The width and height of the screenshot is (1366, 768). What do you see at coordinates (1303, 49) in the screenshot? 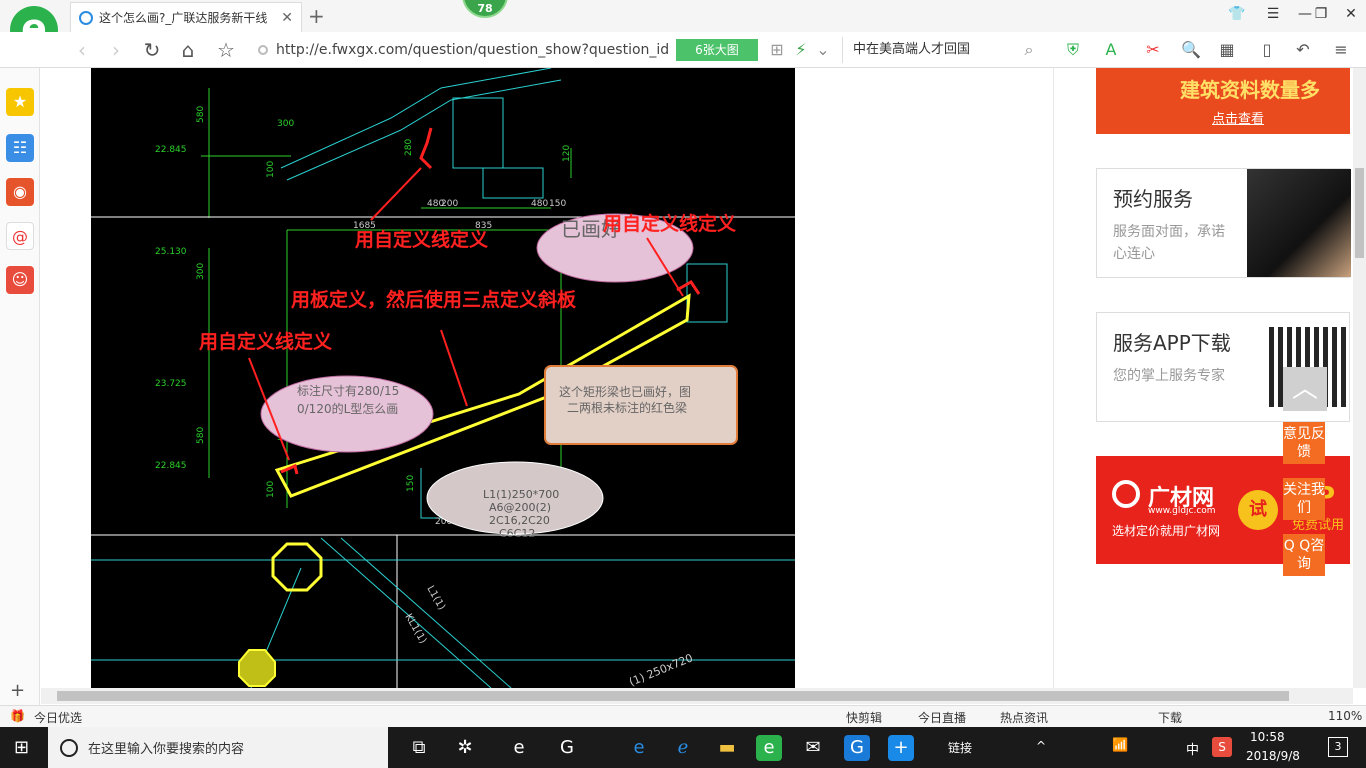
I see `undo-icon: ↶` at bounding box center [1303, 49].